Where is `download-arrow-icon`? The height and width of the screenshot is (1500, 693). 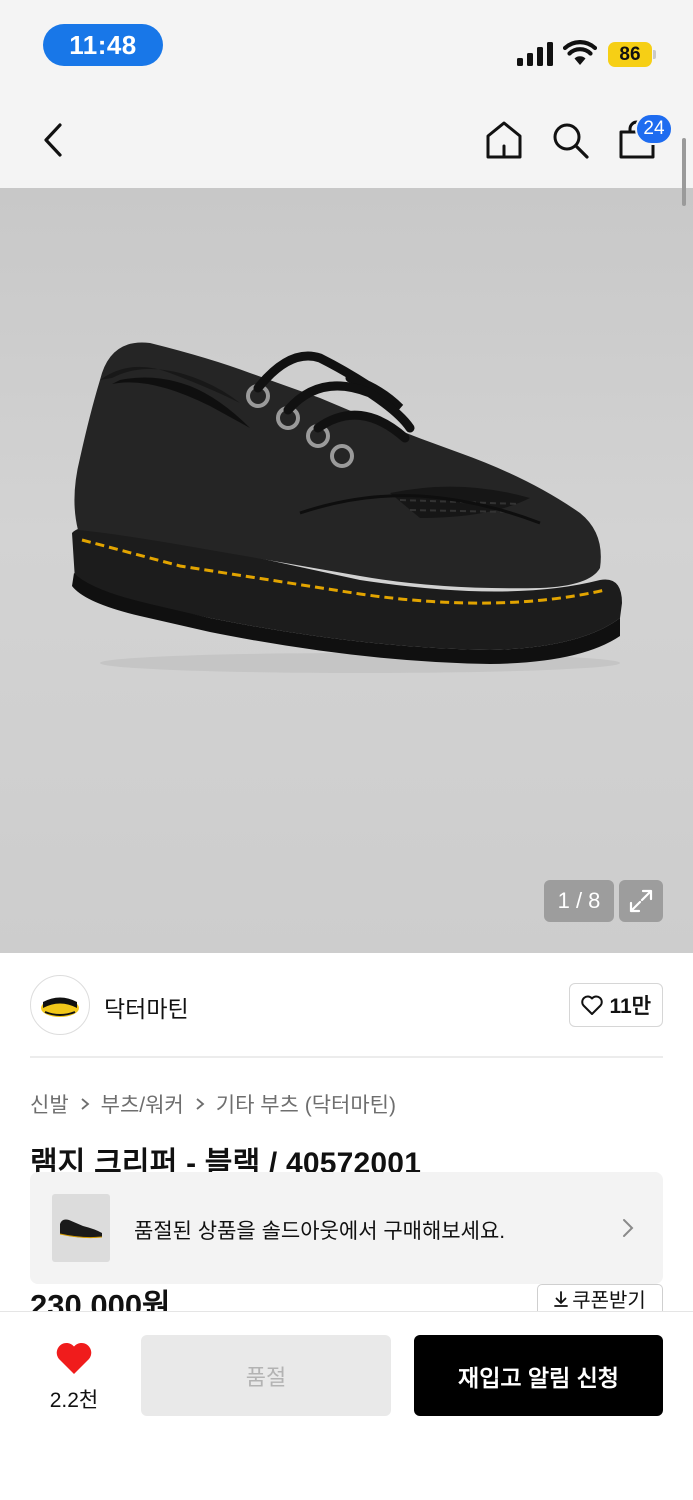 download-arrow-icon is located at coordinates (561, 1298).